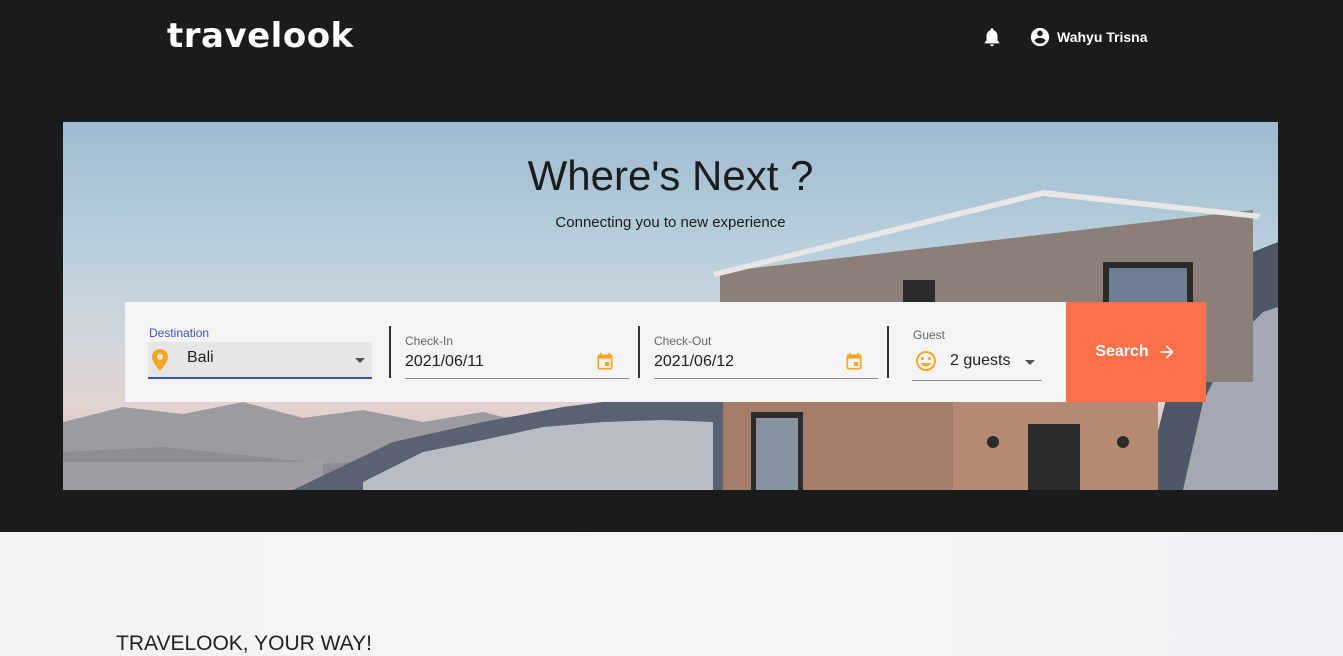  What do you see at coordinates (260, 360) in the screenshot?
I see `destination-select: Bali` at bounding box center [260, 360].